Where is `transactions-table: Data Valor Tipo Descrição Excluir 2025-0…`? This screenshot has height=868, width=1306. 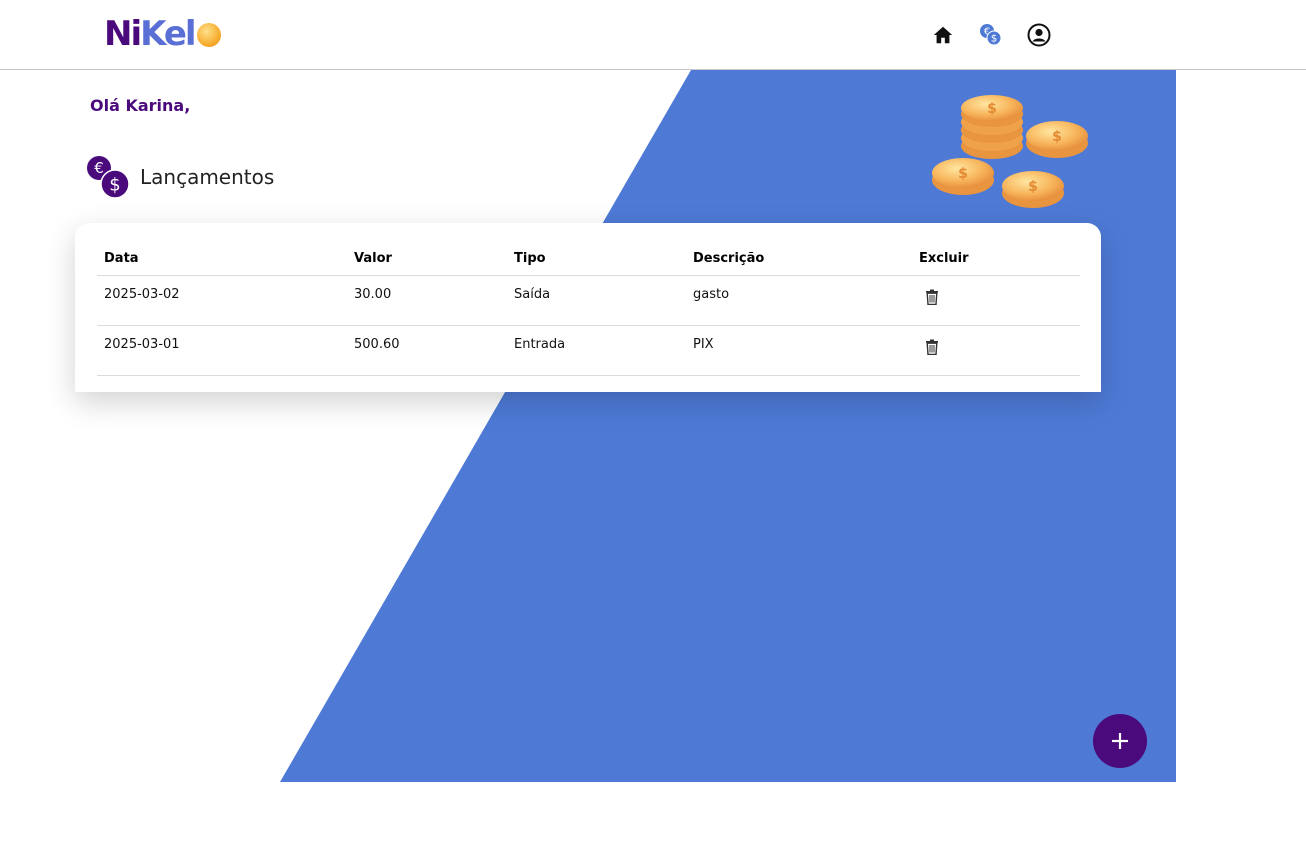 transactions-table: Data Valor Tipo Descrição Excluir 2025-0… is located at coordinates (588, 310).